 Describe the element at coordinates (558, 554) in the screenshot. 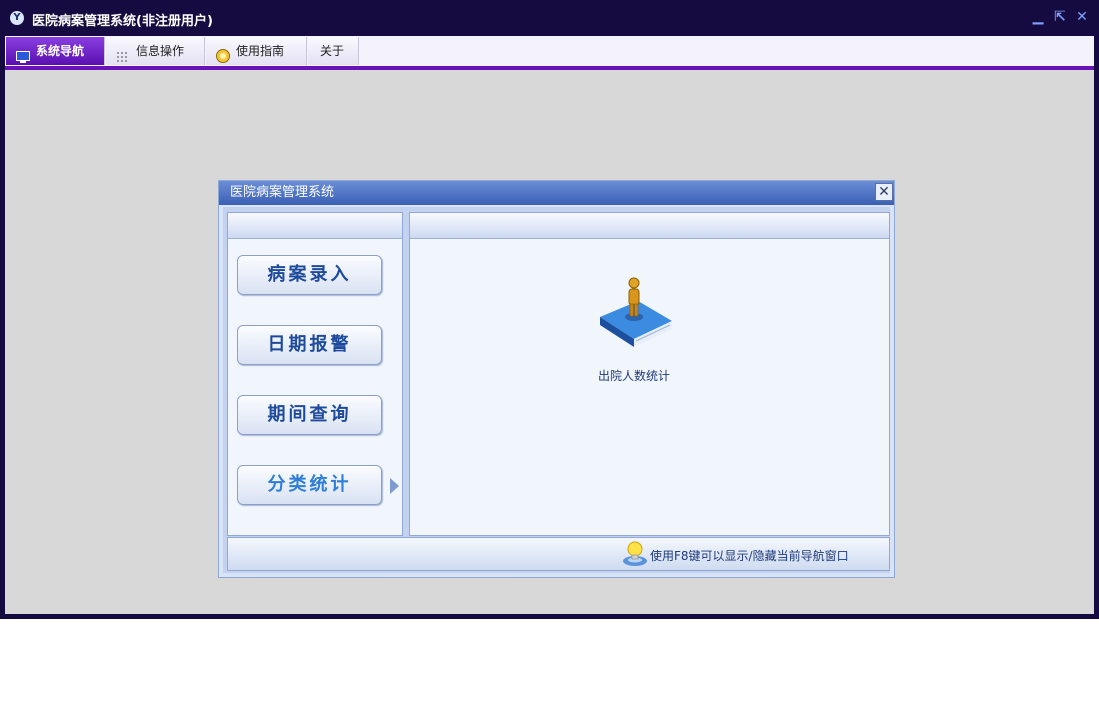

I see `tip-bar: 使用F8键可以显示/隐藏当前导航窗口` at that location.